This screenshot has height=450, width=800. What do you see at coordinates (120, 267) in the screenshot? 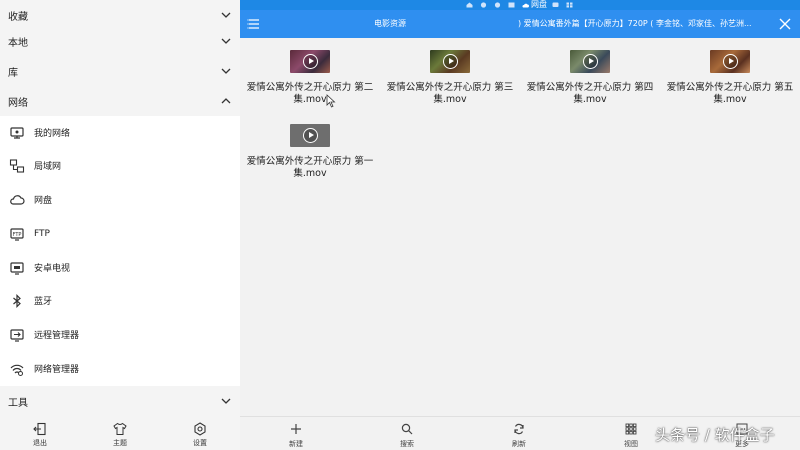
I see `sidebar-item-android-tv: 安卓电视` at bounding box center [120, 267].